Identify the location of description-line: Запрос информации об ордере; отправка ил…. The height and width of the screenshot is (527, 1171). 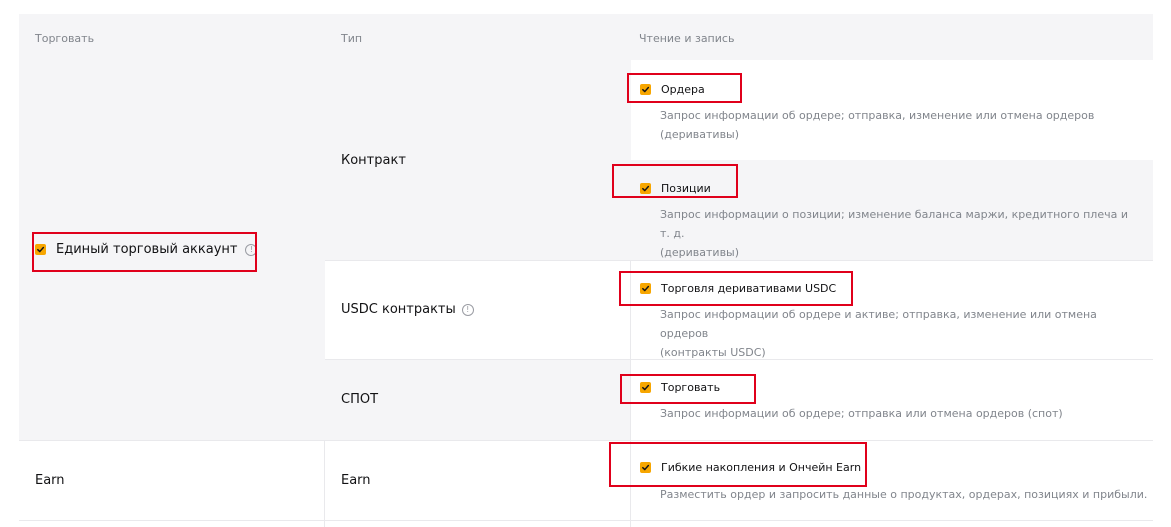
(861, 413).